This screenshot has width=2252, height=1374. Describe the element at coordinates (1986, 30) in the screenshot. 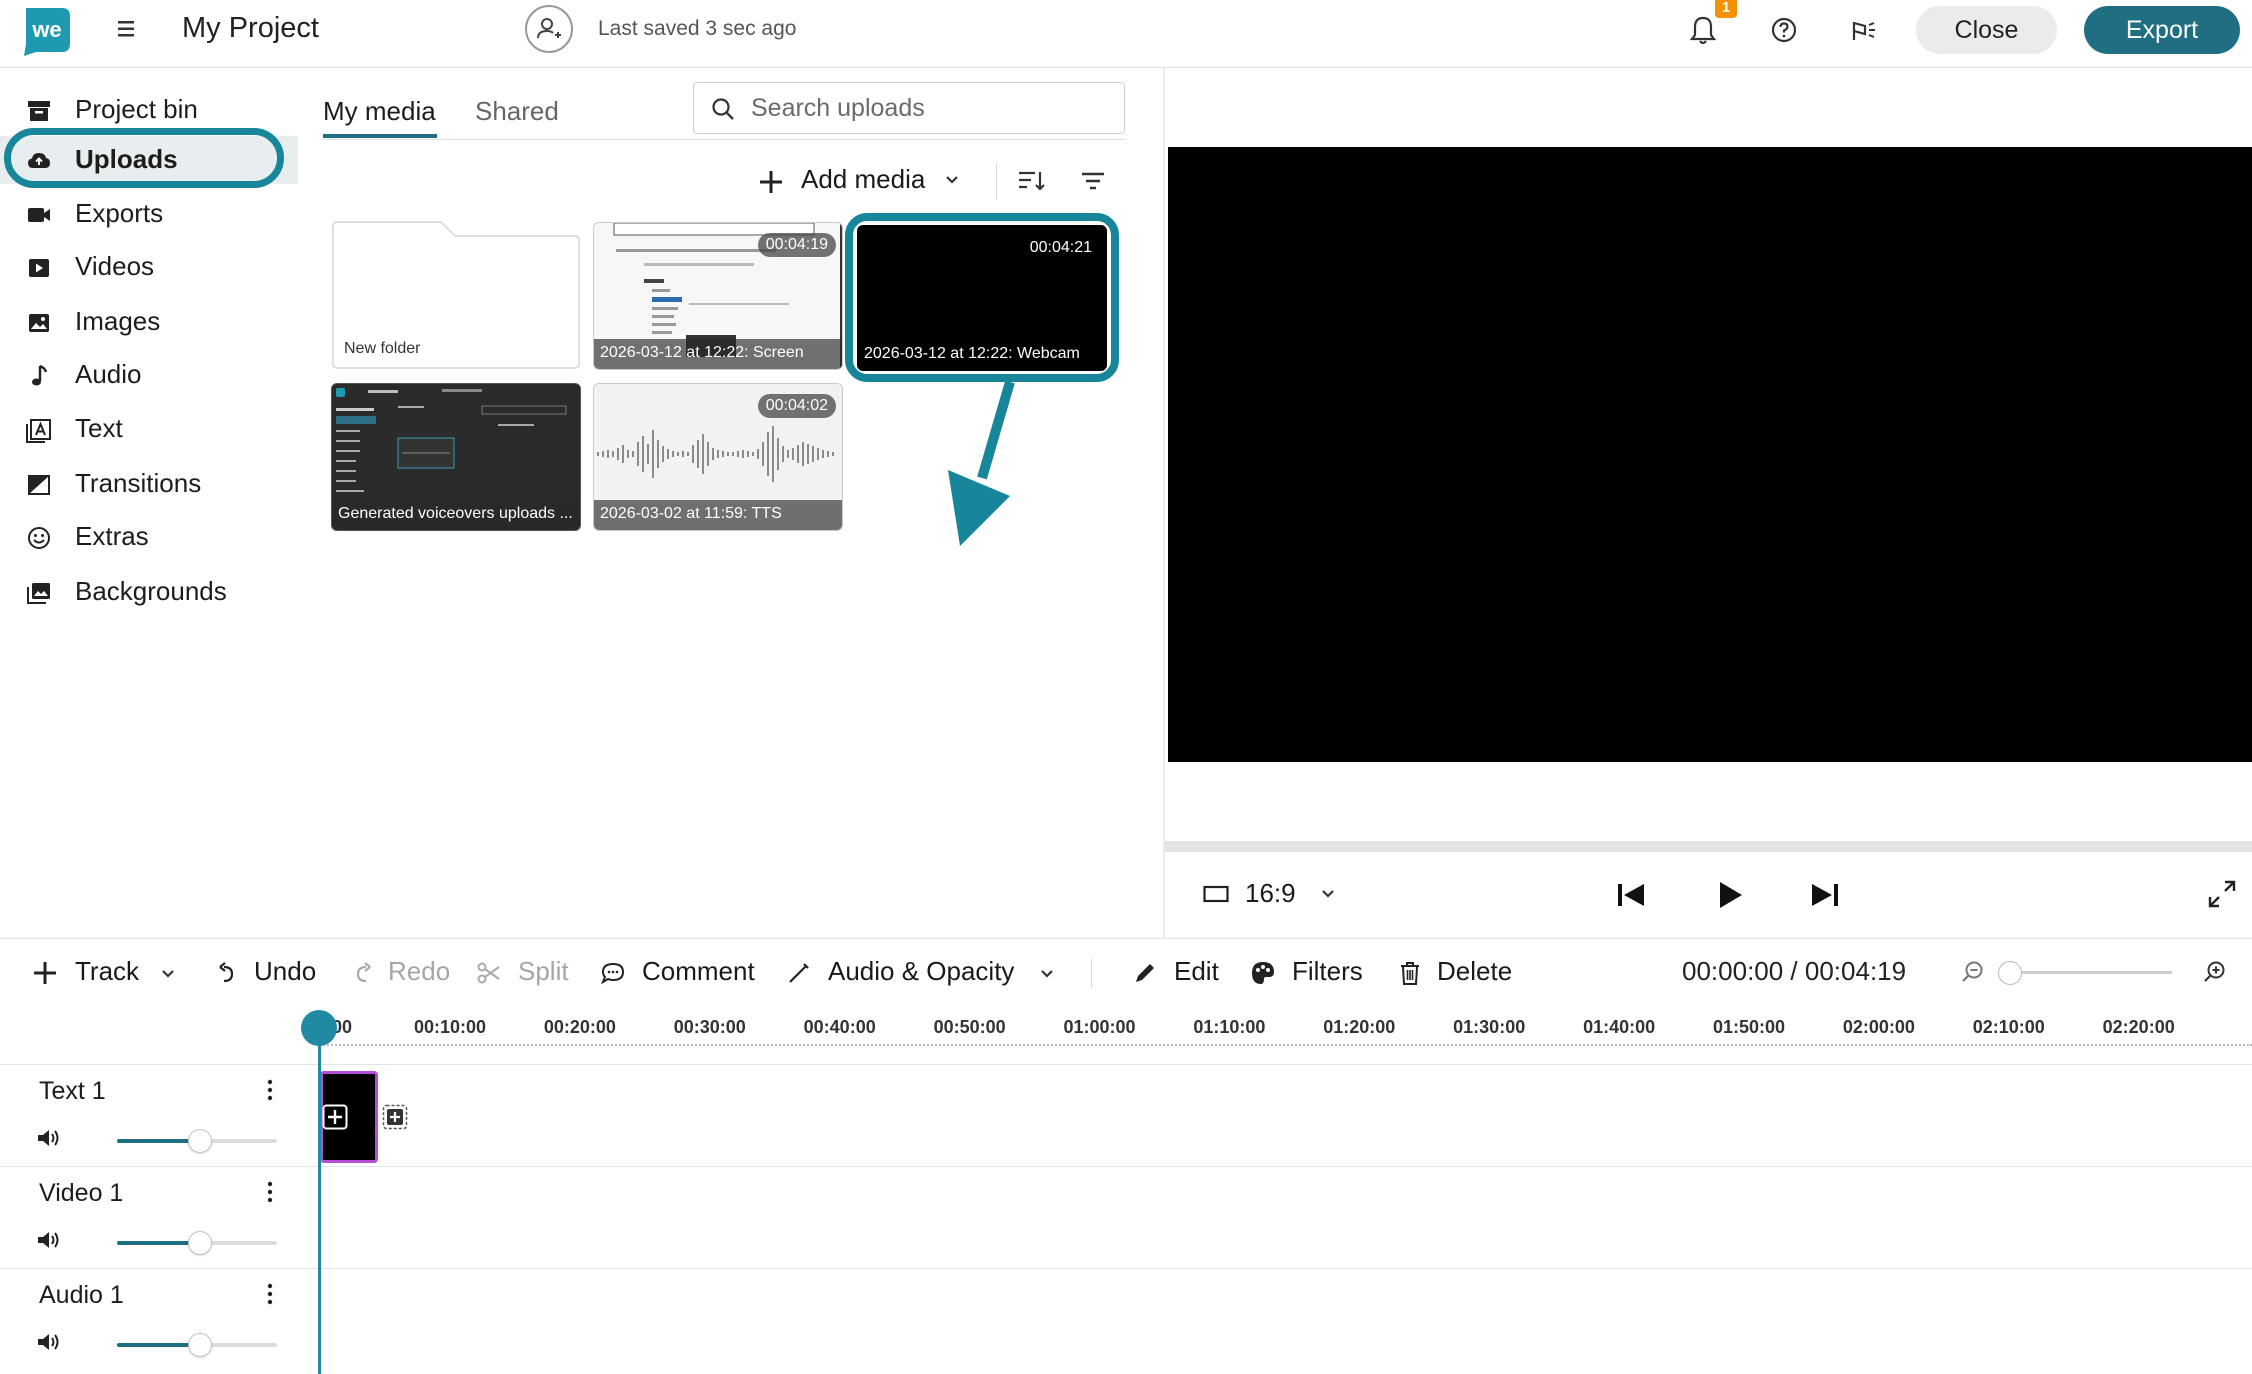

I see `close-button: Close` at that location.